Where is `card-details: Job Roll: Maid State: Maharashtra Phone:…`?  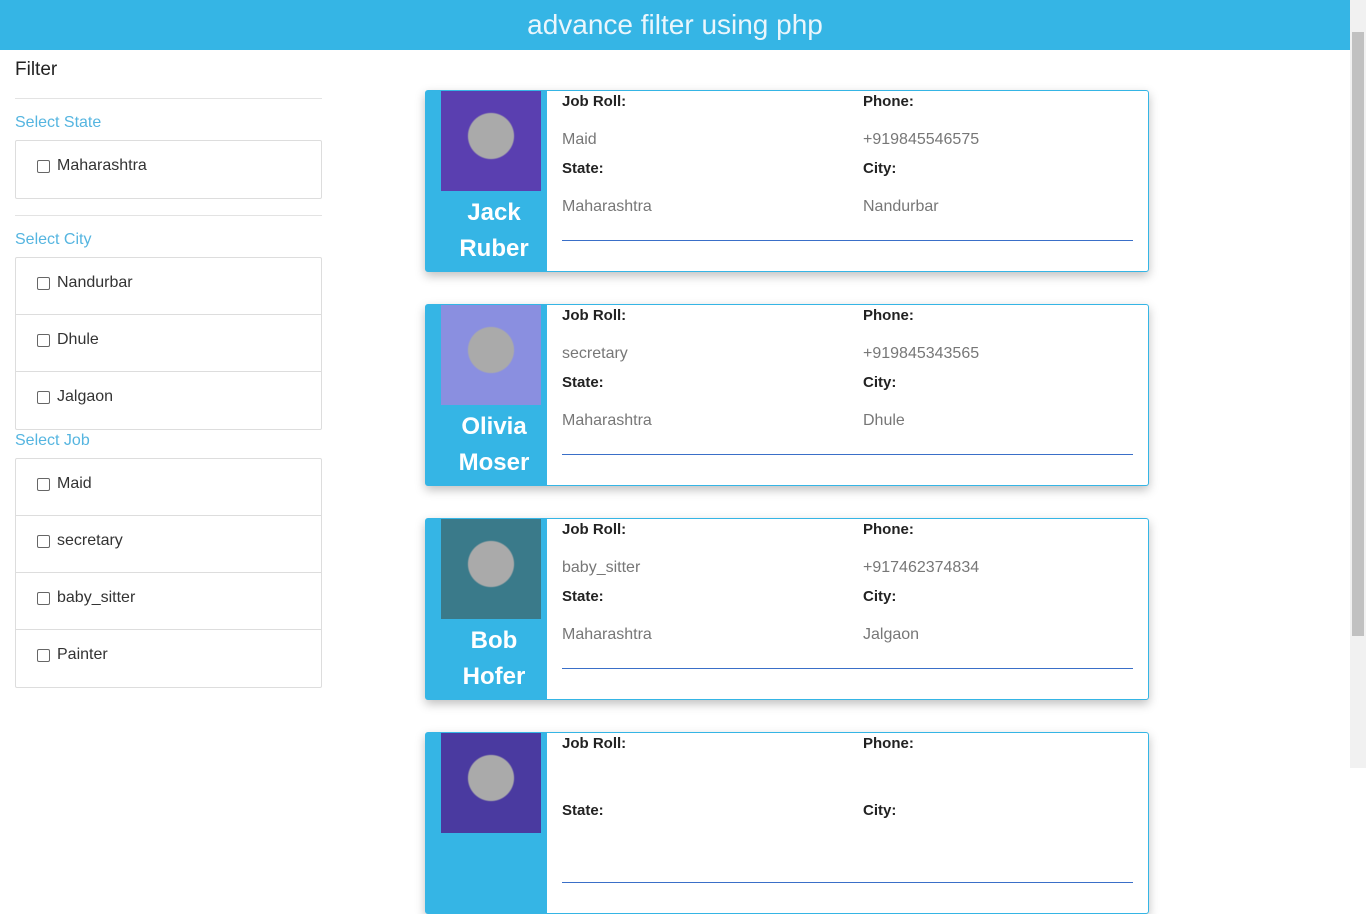
card-details: Job Roll: Maid State: Maharashtra Phone:… is located at coordinates (847, 181).